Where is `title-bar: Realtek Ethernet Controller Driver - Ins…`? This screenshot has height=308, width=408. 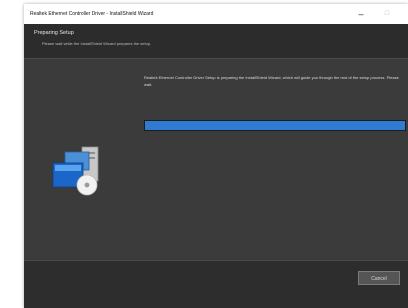
title-bar: Realtek Ethernet Controller Driver - Ins… is located at coordinates (216, 14).